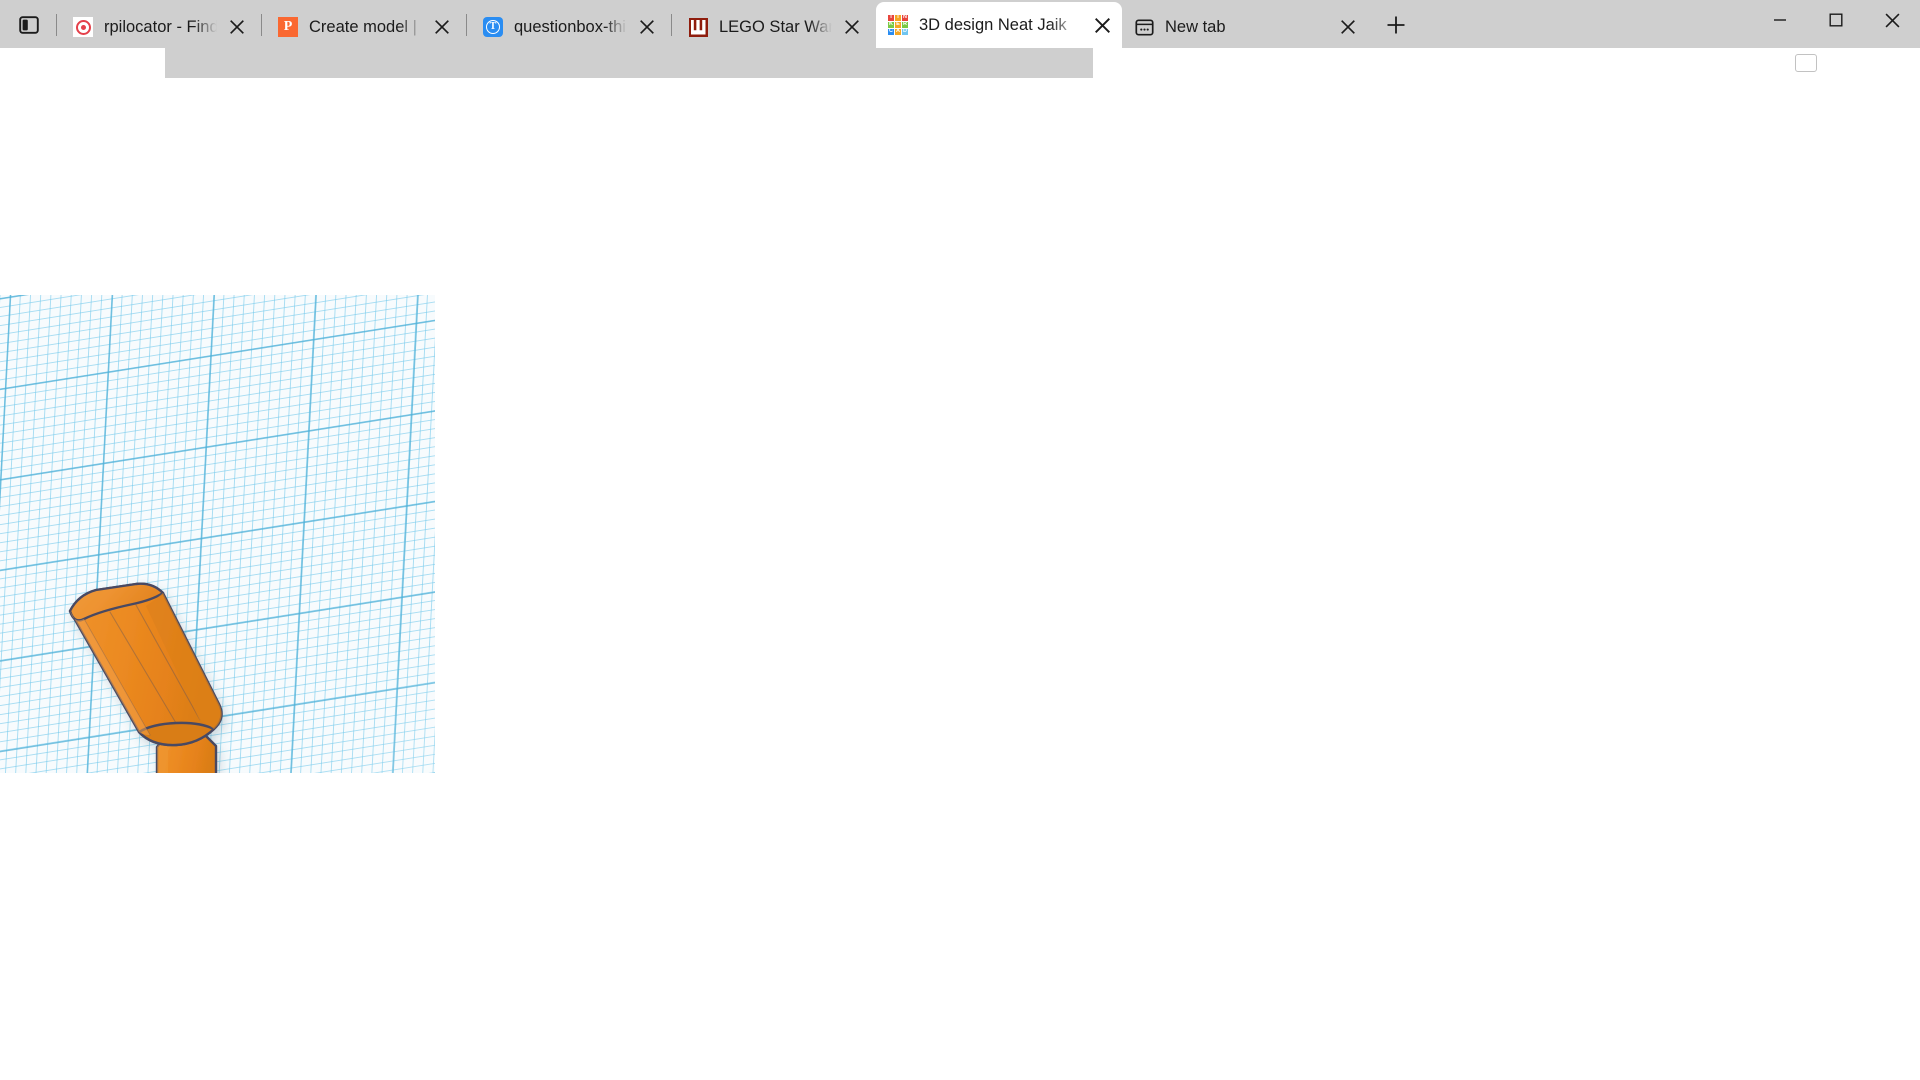 This screenshot has width=1920, height=1080. Describe the element at coordinates (1144, 27) in the screenshot. I see `new-tab-page-icon` at that location.